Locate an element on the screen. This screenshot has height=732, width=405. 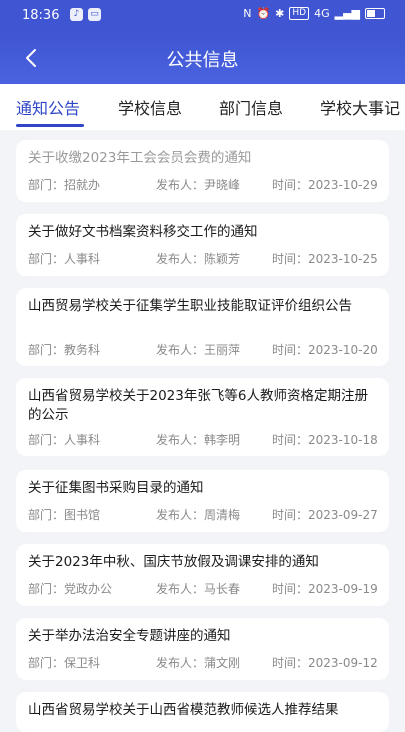
alarm-icon: ⏰ is located at coordinates (263, 13).